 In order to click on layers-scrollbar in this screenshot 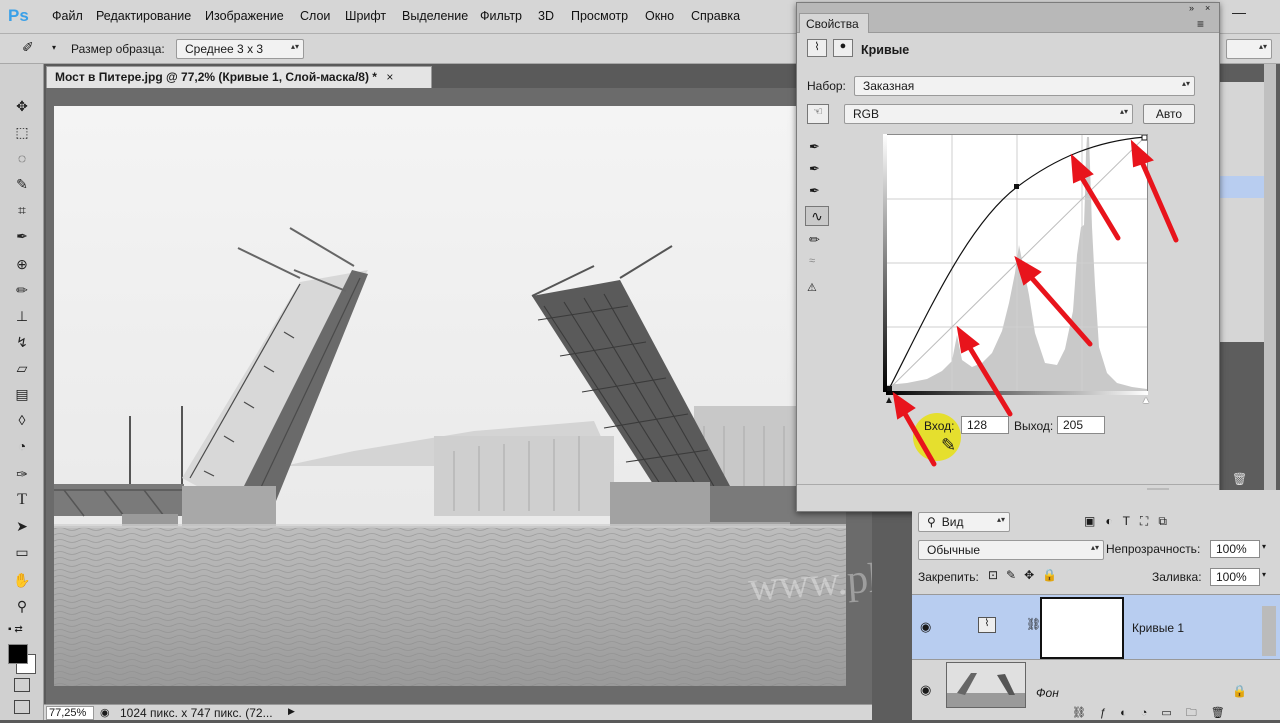, I will do `click(1269, 631)`.